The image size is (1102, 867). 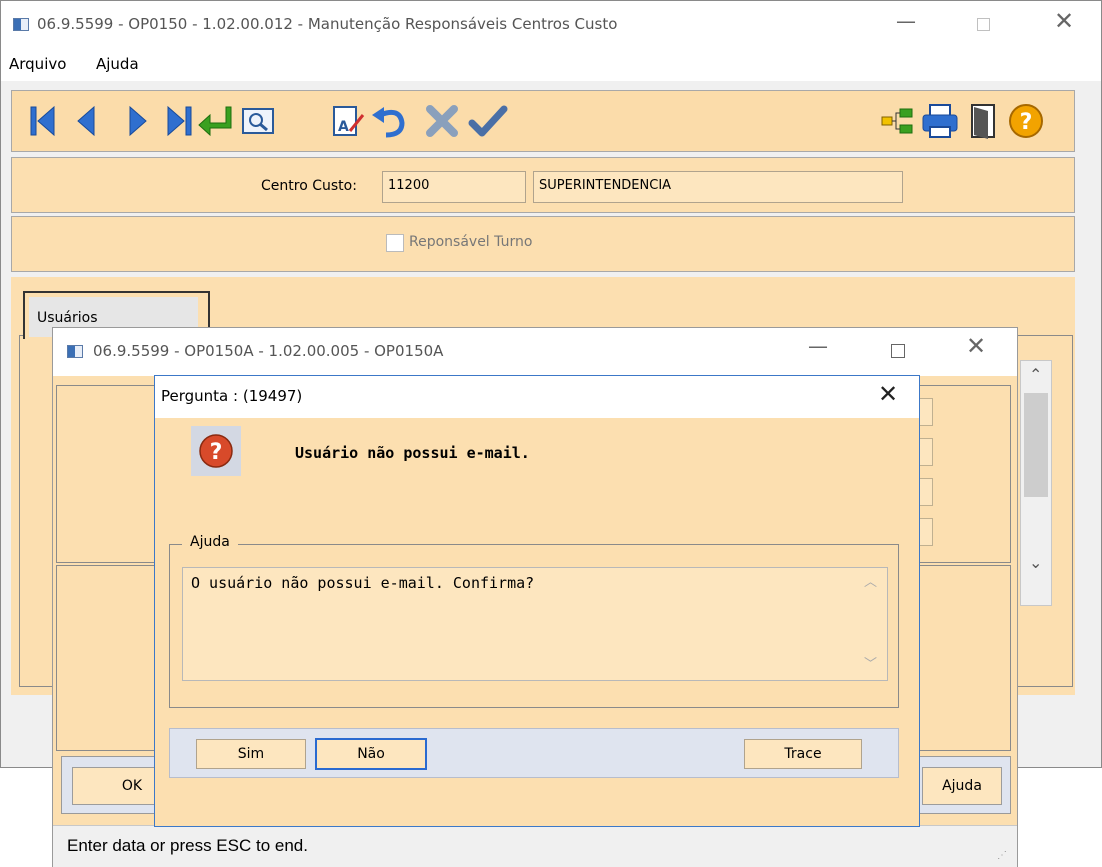 I want to click on help-icon: ?, so click(x=1026, y=121).